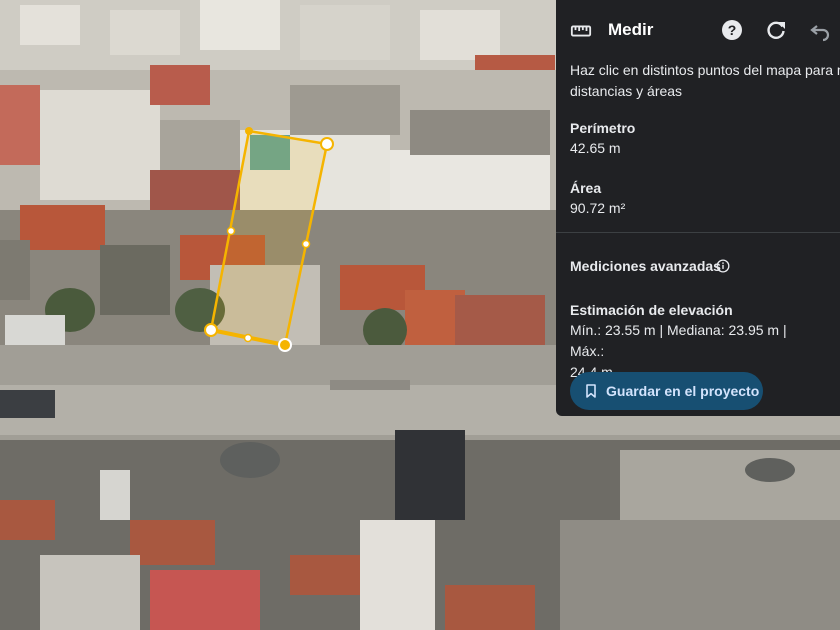 Image resolution: width=840 pixels, height=630 pixels. Describe the element at coordinates (683, 391) in the screenshot. I see `save-button-label: Guardar en el proyecto` at that location.